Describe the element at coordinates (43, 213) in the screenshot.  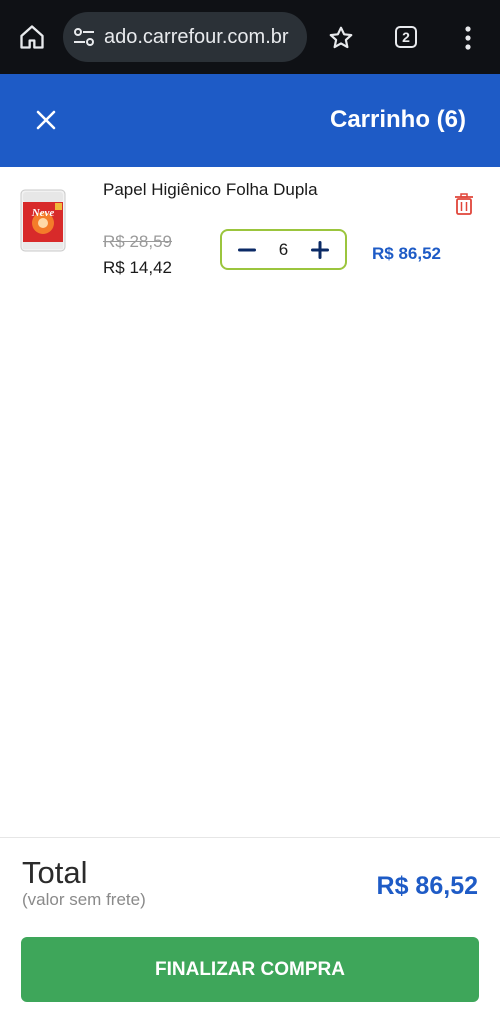
I see `svg-text: Neve` at that location.